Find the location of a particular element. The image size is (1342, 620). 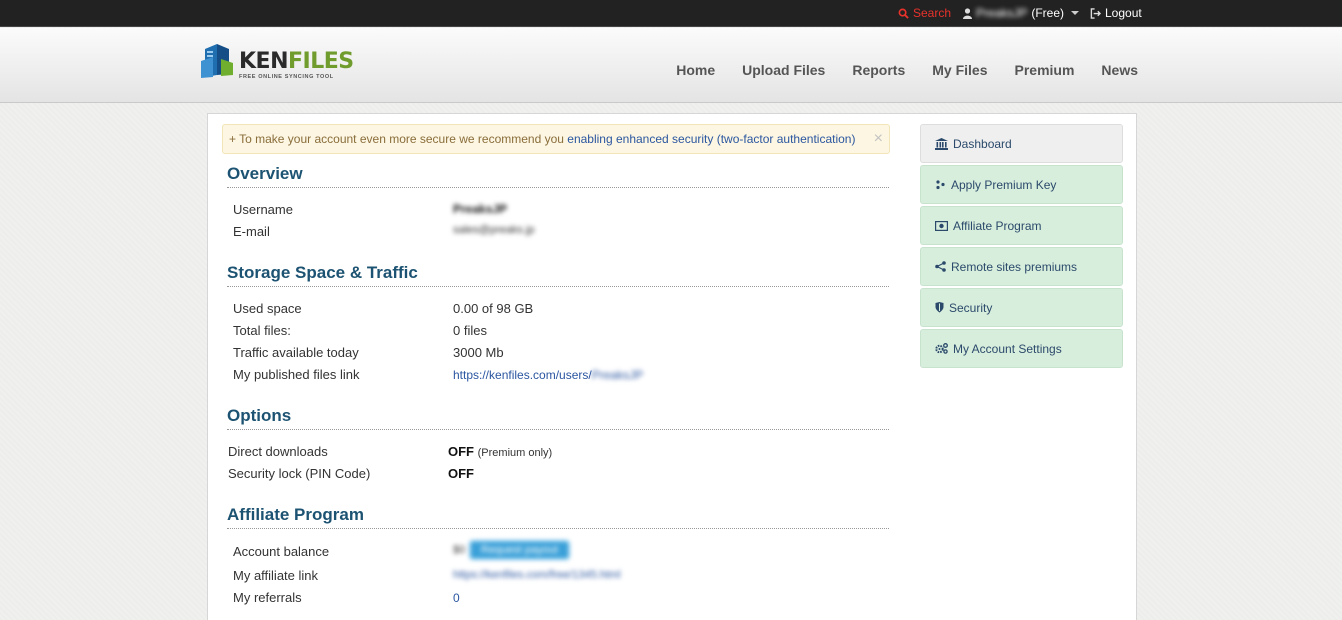

published-link-user: PreaksJP is located at coordinates (617, 375).